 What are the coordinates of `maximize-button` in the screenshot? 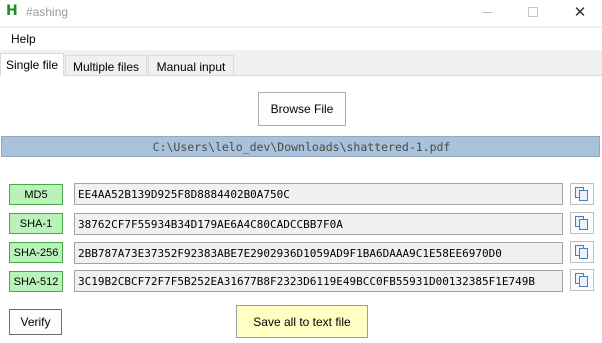 It's located at (533, 12).